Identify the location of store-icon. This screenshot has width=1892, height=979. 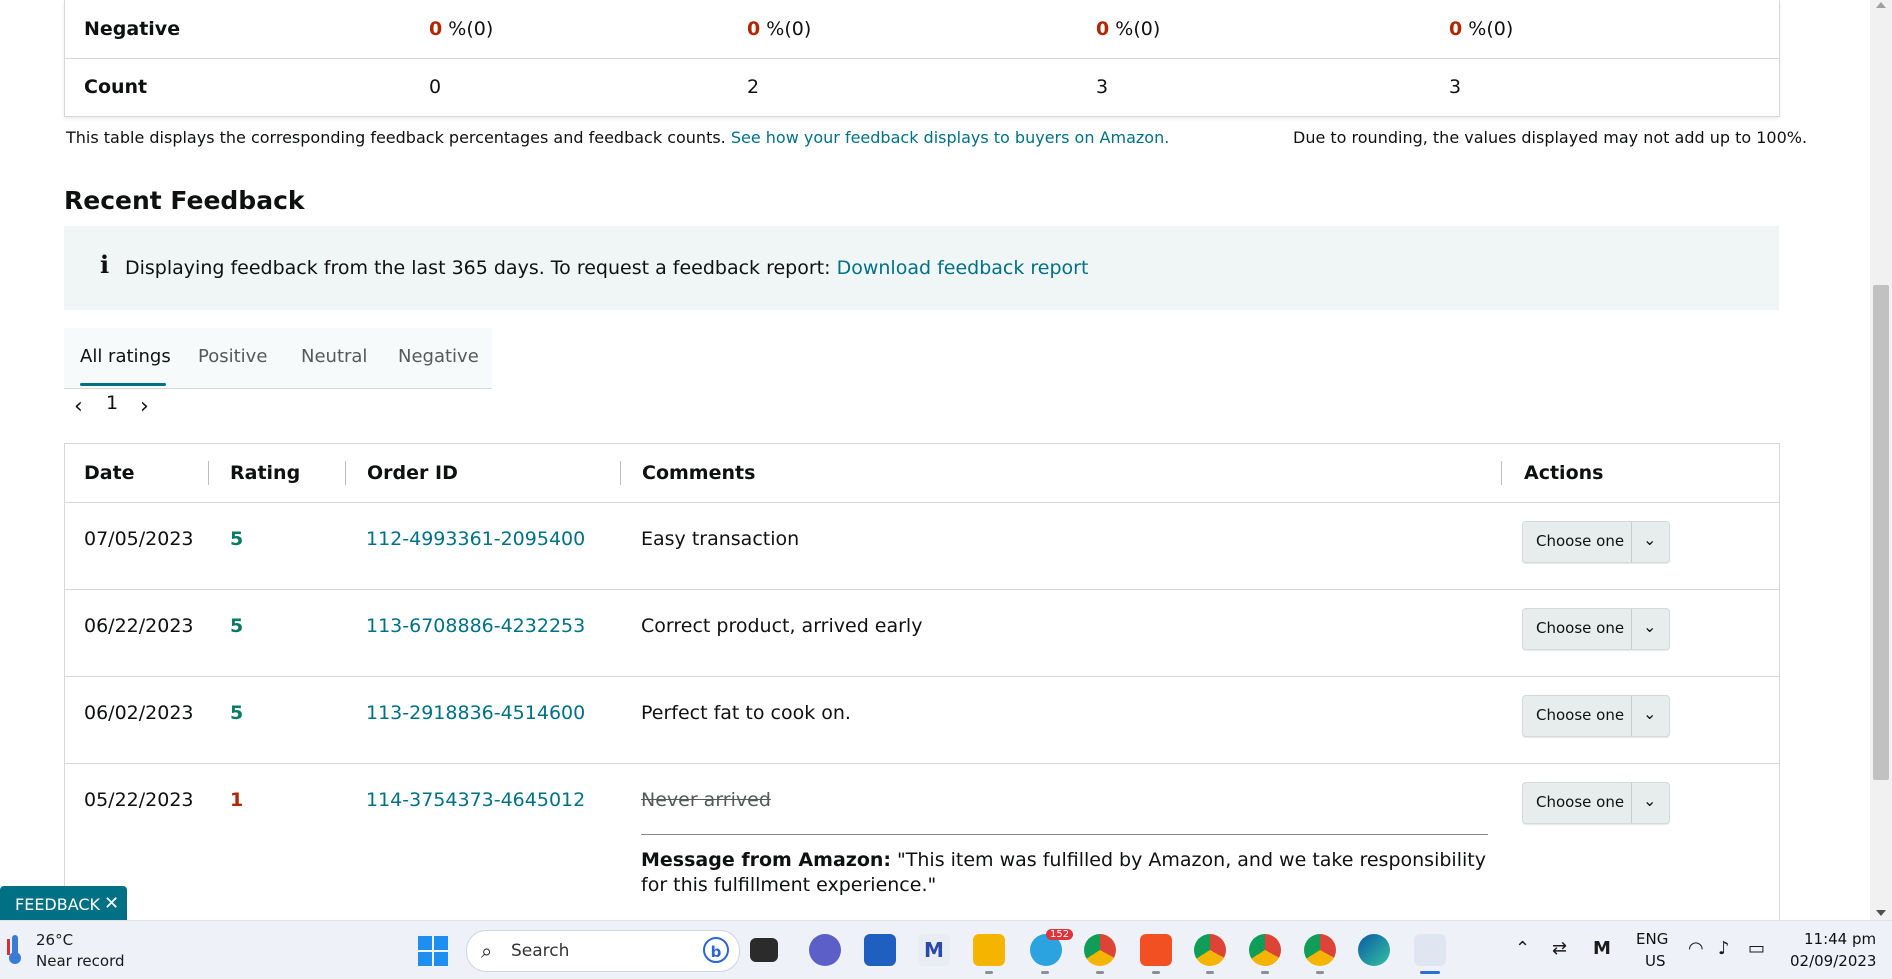
(880, 950).